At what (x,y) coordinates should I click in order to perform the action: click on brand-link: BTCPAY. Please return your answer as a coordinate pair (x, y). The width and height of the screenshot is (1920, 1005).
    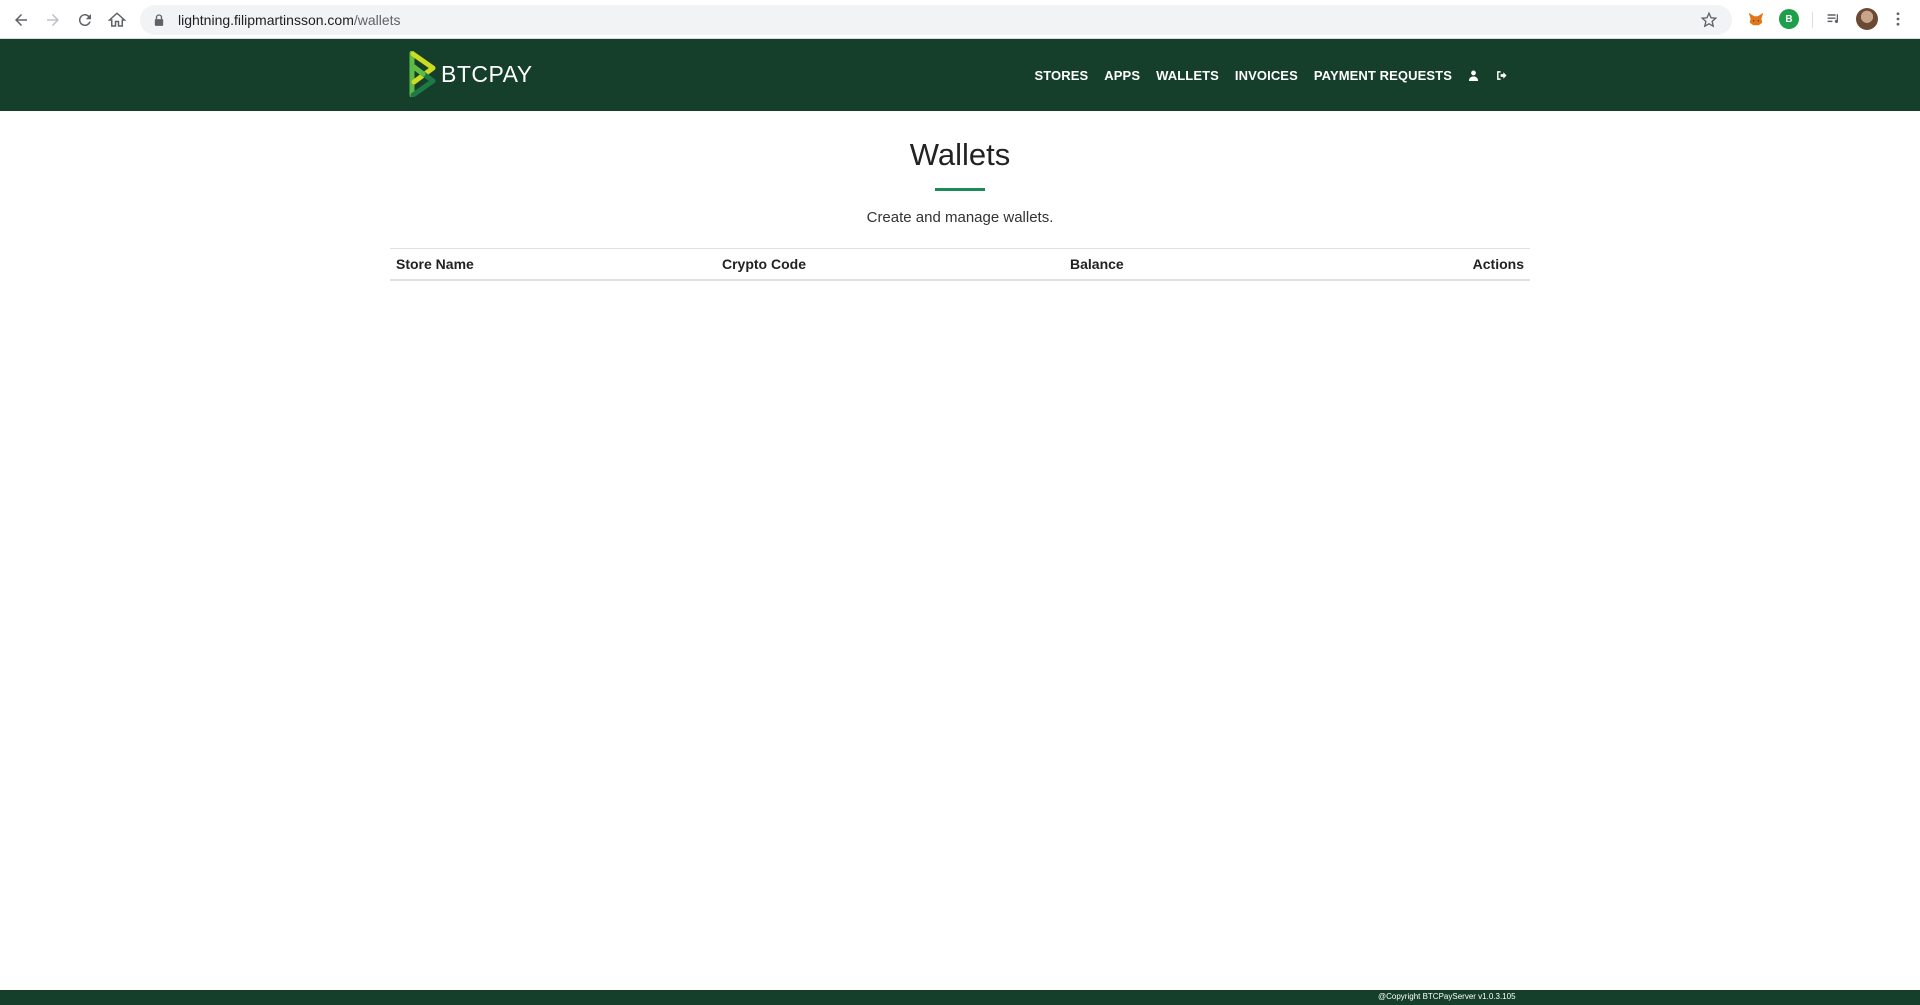
    Looking at the image, I should click on (471, 74).